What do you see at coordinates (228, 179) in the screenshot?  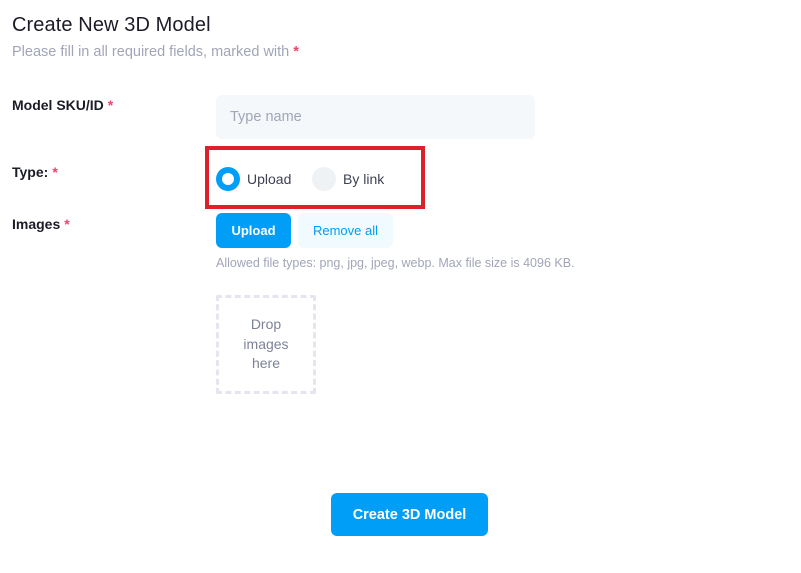 I see `radio-upload-circle` at bounding box center [228, 179].